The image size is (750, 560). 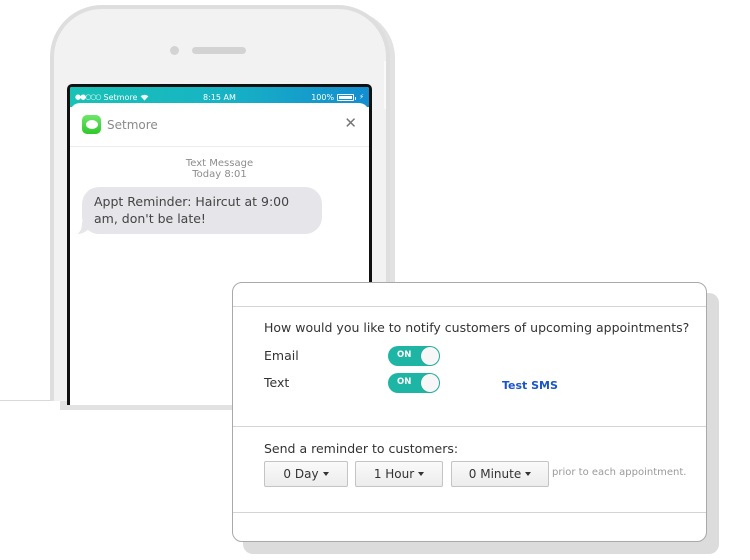 What do you see at coordinates (619, 472) in the screenshot?
I see `prior-text: prior to each appointment.` at bounding box center [619, 472].